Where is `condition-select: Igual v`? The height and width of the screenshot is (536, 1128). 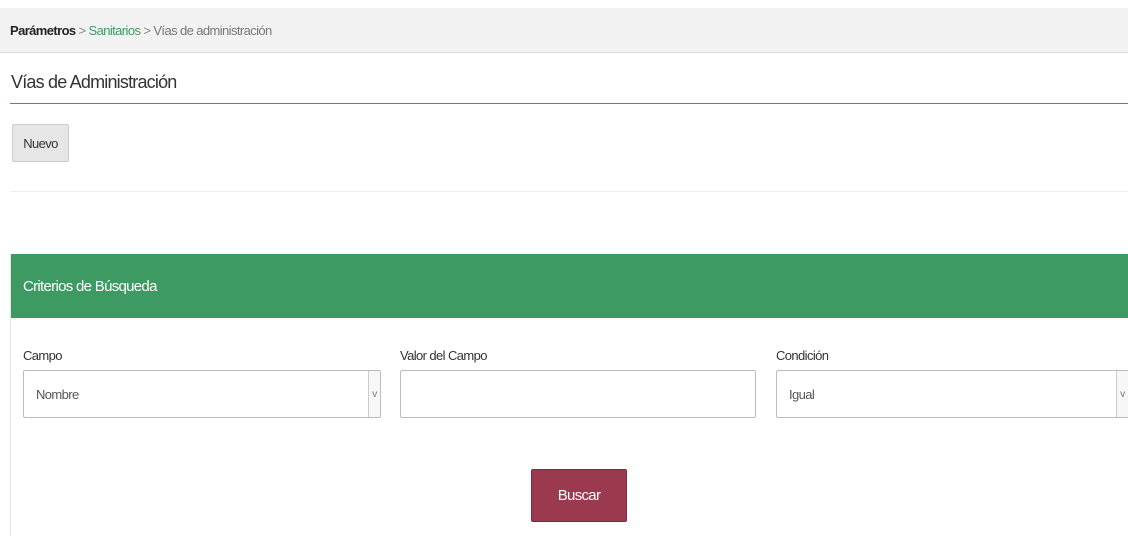
condition-select: Igual v is located at coordinates (952, 394).